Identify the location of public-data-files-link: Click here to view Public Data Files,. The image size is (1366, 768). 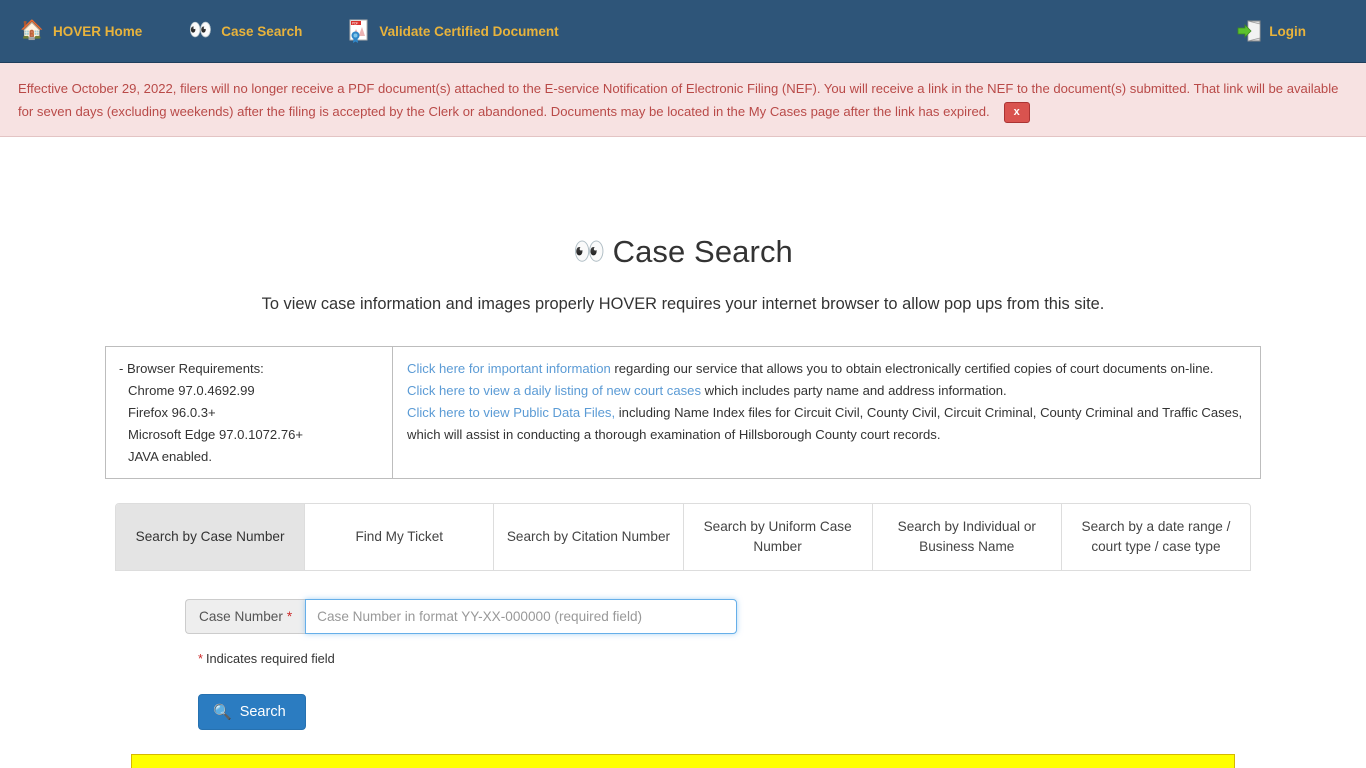
(511, 412).